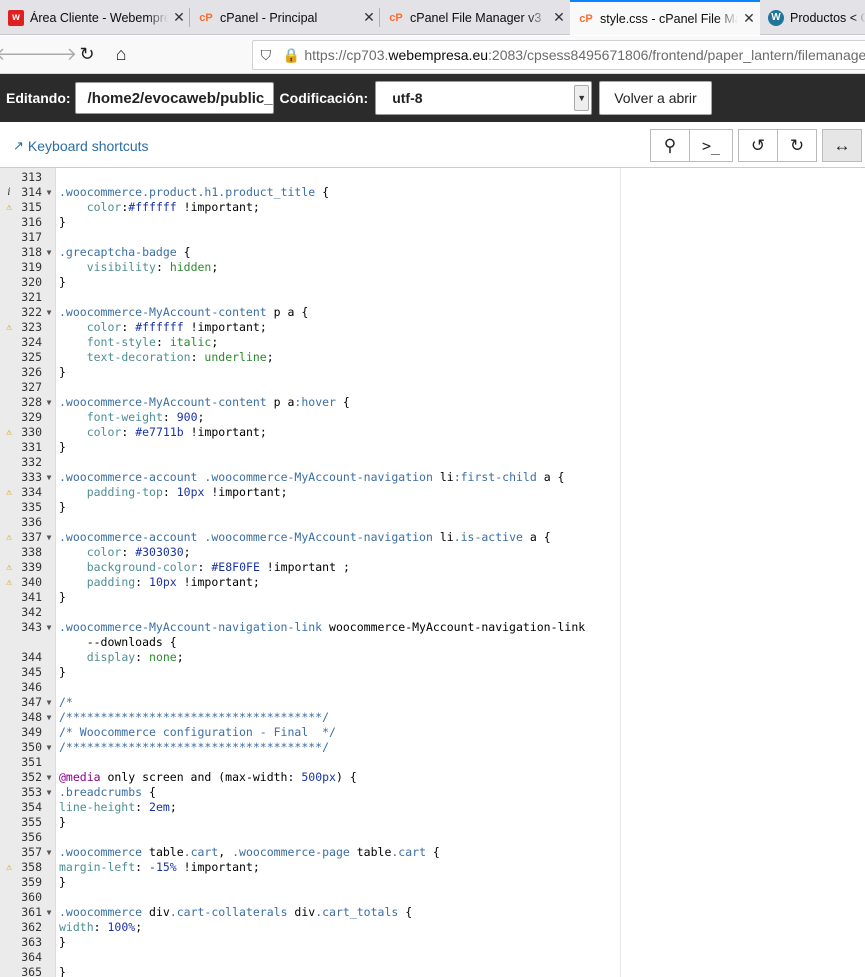  What do you see at coordinates (432, 582) in the screenshot?
I see `code-line: ⚠ 340 padding: 10px !important;` at bounding box center [432, 582].